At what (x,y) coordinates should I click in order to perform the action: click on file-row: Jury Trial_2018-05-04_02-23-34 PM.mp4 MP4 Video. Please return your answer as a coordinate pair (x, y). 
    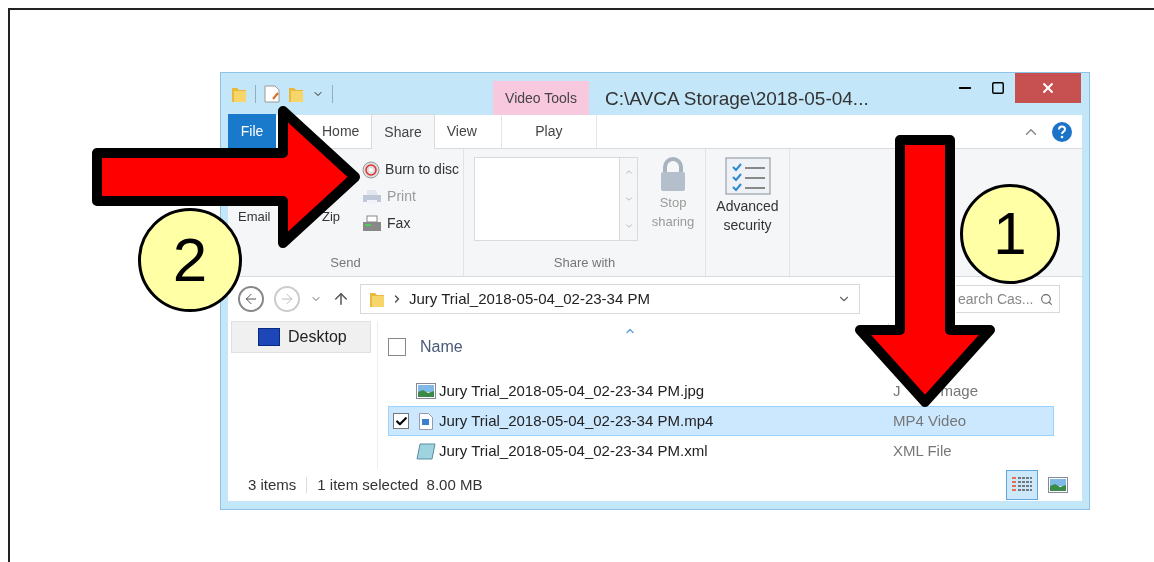
    Looking at the image, I should click on (721, 421).